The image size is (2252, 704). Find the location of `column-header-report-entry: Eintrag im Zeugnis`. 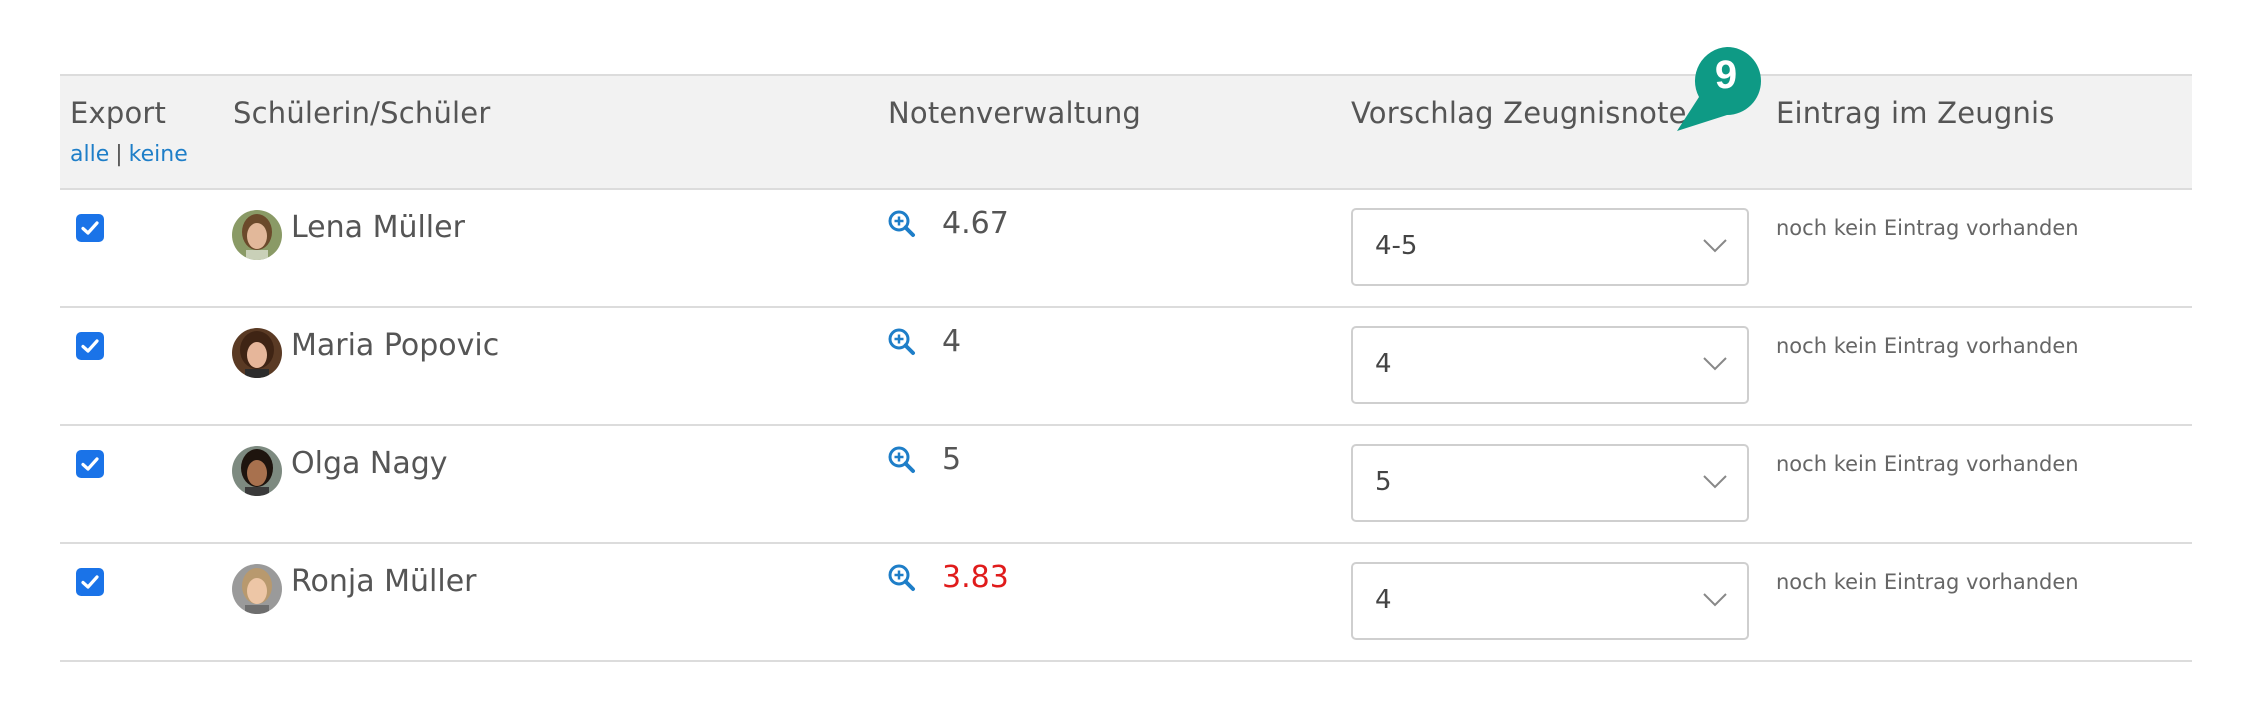

column-header-report-entry: Eintrag im Zeugnis is located at coordinates (1915, 113).